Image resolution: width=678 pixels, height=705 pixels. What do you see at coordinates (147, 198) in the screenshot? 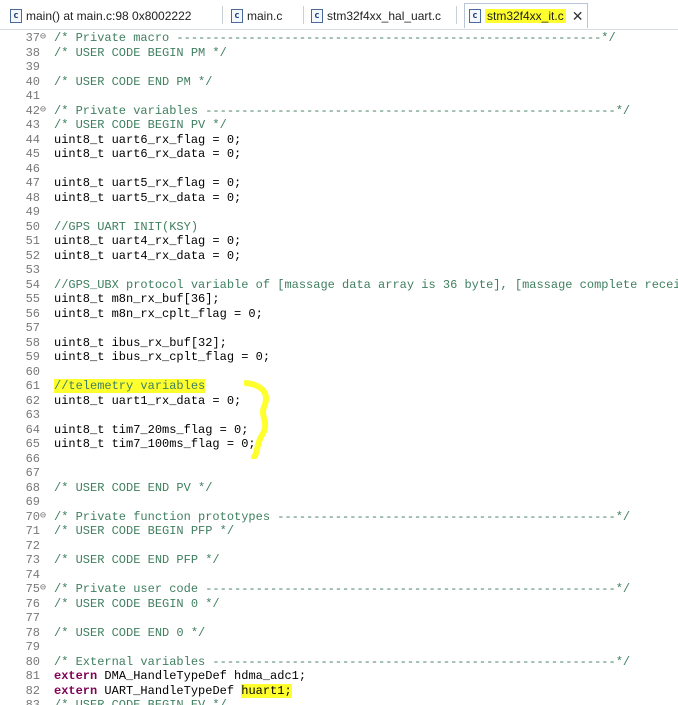
I see `code-text: uint8_t uart5_rx_data = 0;` at bounding box center [147, 198].